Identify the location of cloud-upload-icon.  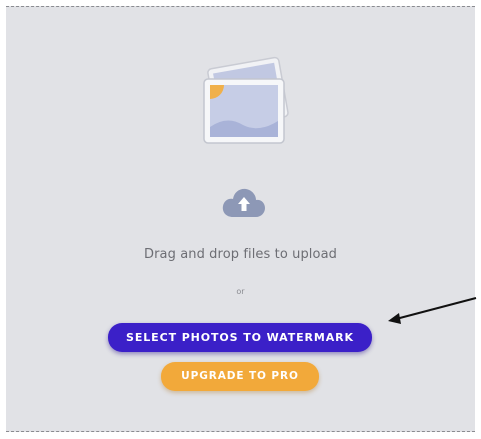
(244, 203).